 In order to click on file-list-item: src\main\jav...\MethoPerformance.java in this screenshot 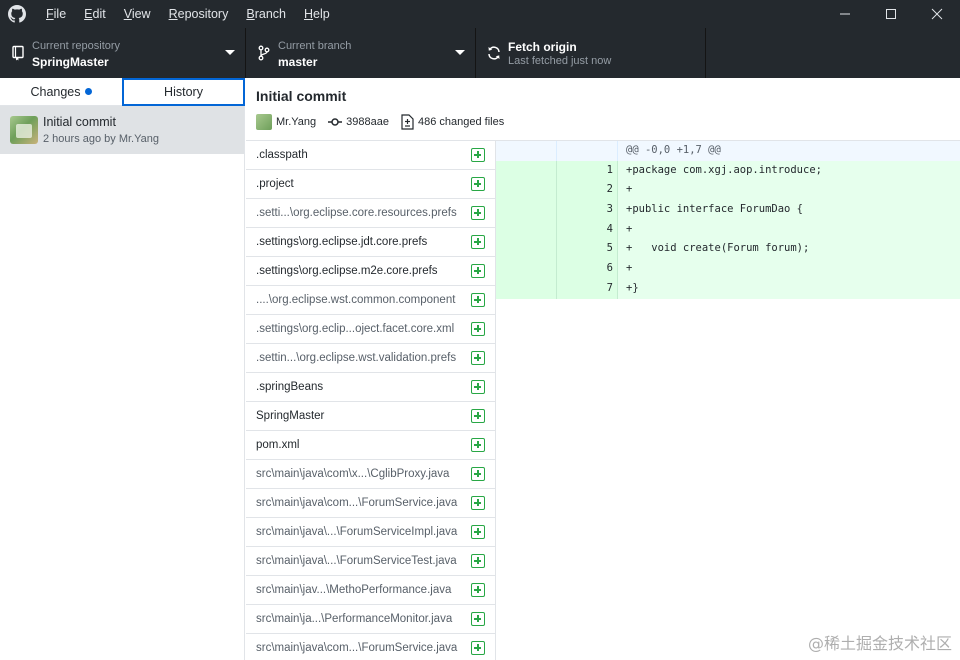, I will do `click(370, 590)`.